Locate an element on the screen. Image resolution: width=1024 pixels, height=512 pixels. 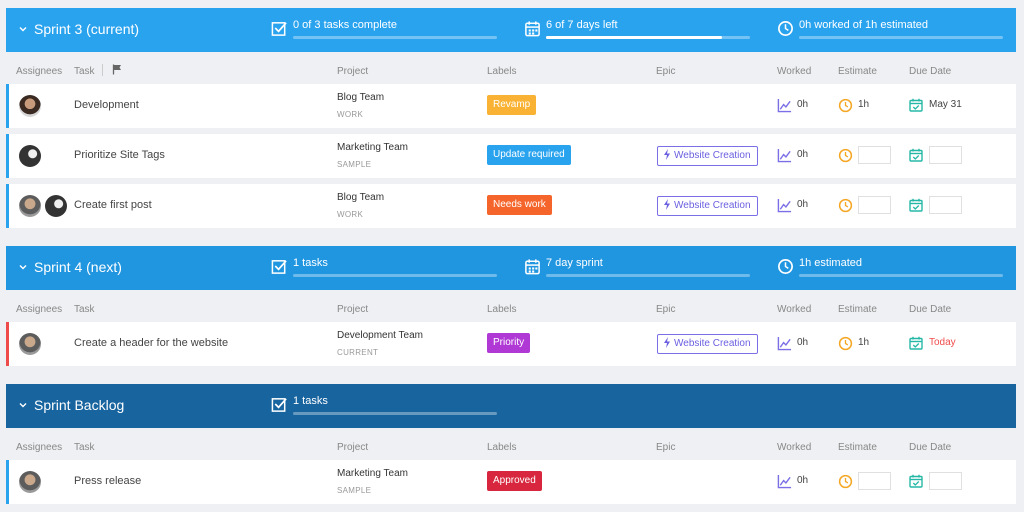
project-sub: CURRENT is located at coordinates (358, 352).